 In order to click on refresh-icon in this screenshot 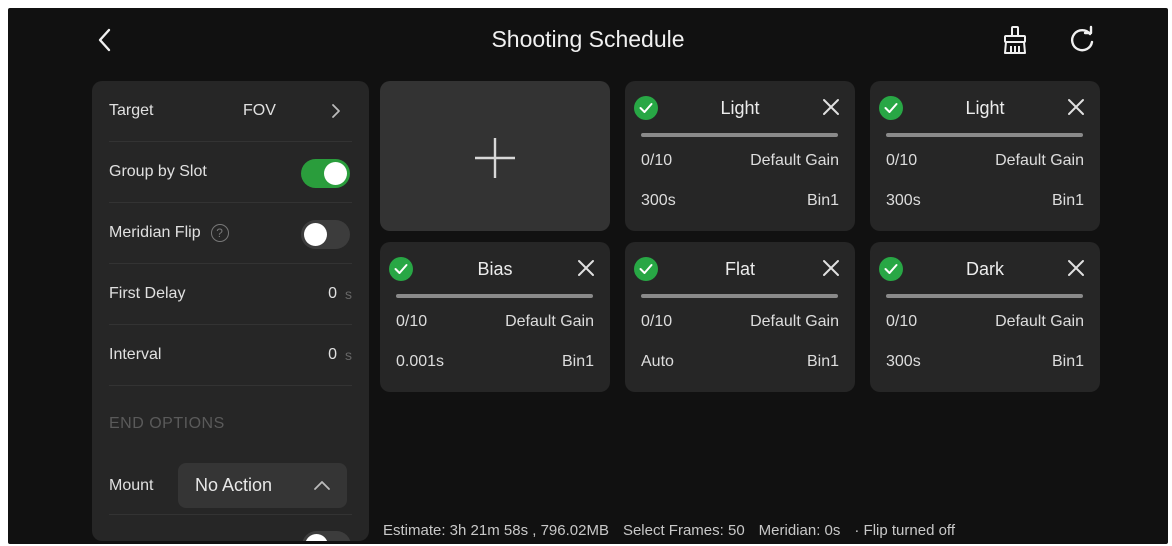, I will do `click(1082, 38)`.